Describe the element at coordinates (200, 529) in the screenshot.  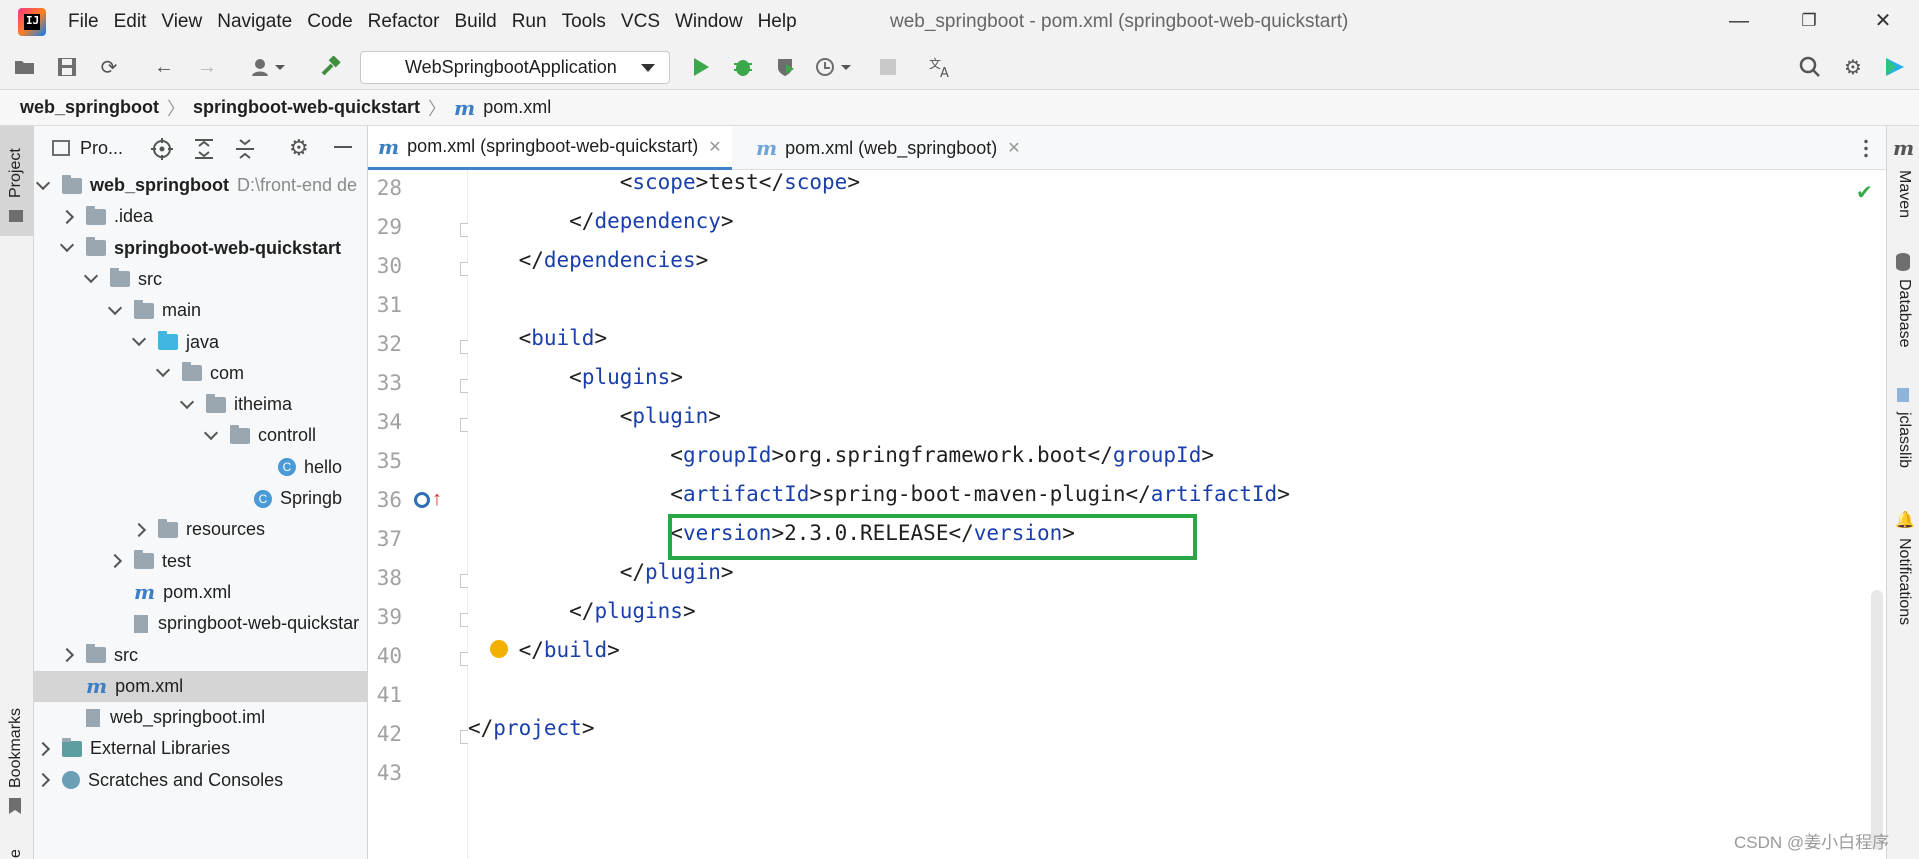
I see `tree-item: resources` at that location.